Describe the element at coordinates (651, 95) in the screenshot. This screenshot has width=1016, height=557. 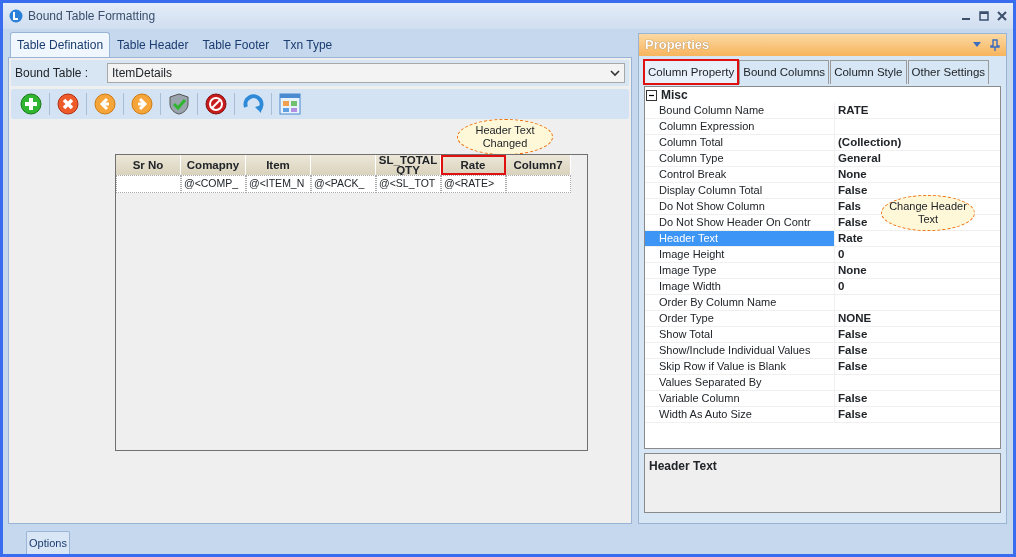
I see `collapse-icon` at that location.